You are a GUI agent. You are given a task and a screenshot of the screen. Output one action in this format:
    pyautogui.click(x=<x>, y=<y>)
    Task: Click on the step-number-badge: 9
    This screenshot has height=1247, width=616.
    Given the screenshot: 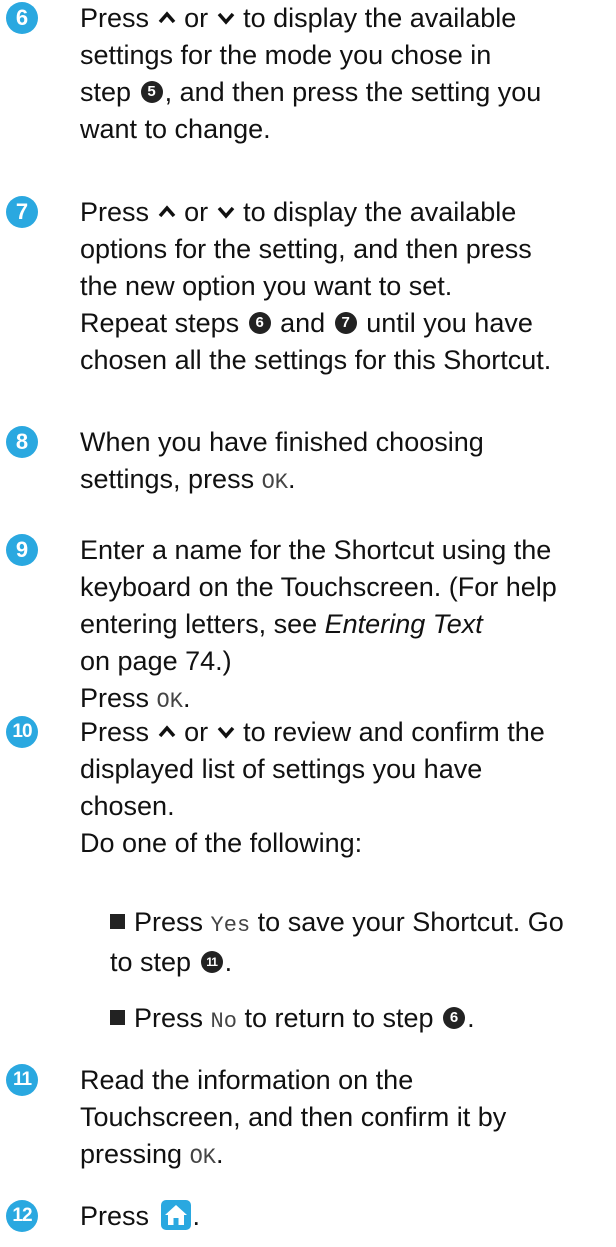 What is the action you would take?
    pyautogui.click(x=22, y=550)
    